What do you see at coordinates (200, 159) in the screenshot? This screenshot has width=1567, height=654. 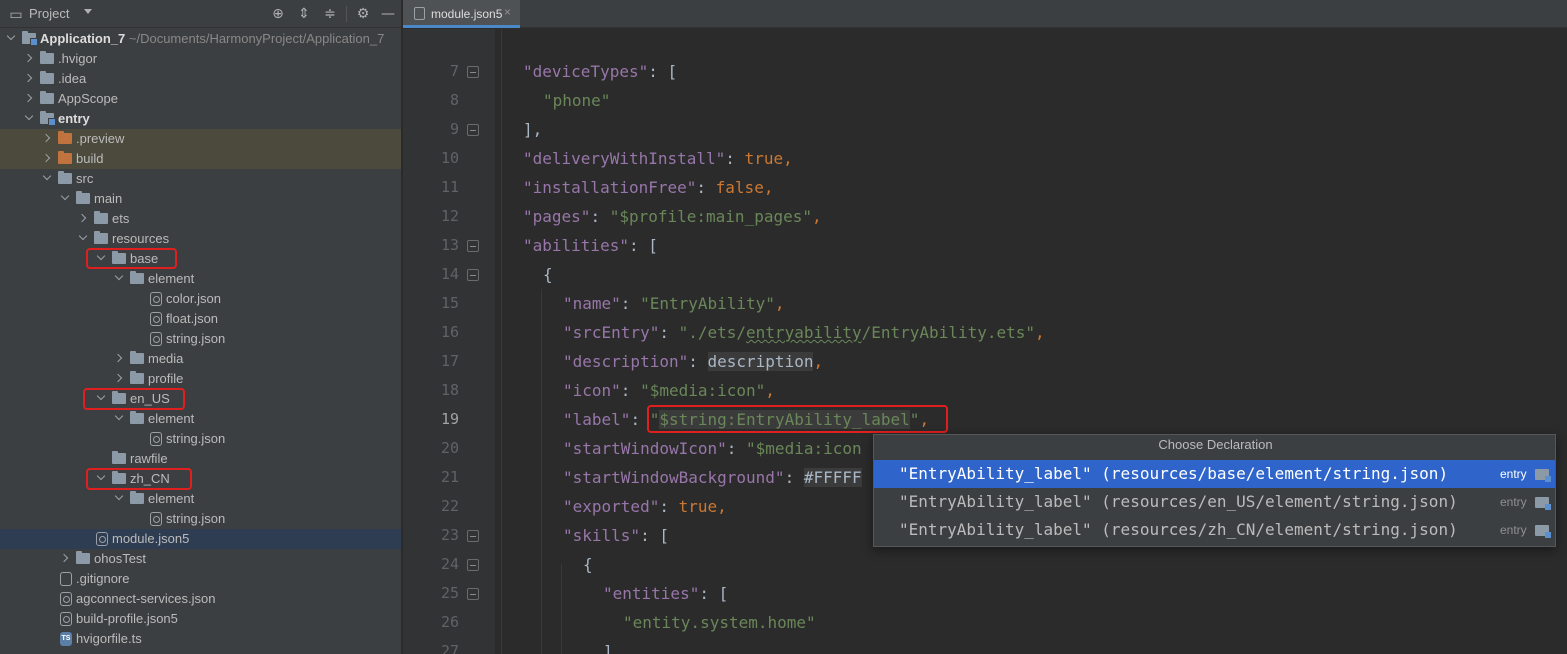 I see `tree-item-build: build` at bounding box center [200, 159].